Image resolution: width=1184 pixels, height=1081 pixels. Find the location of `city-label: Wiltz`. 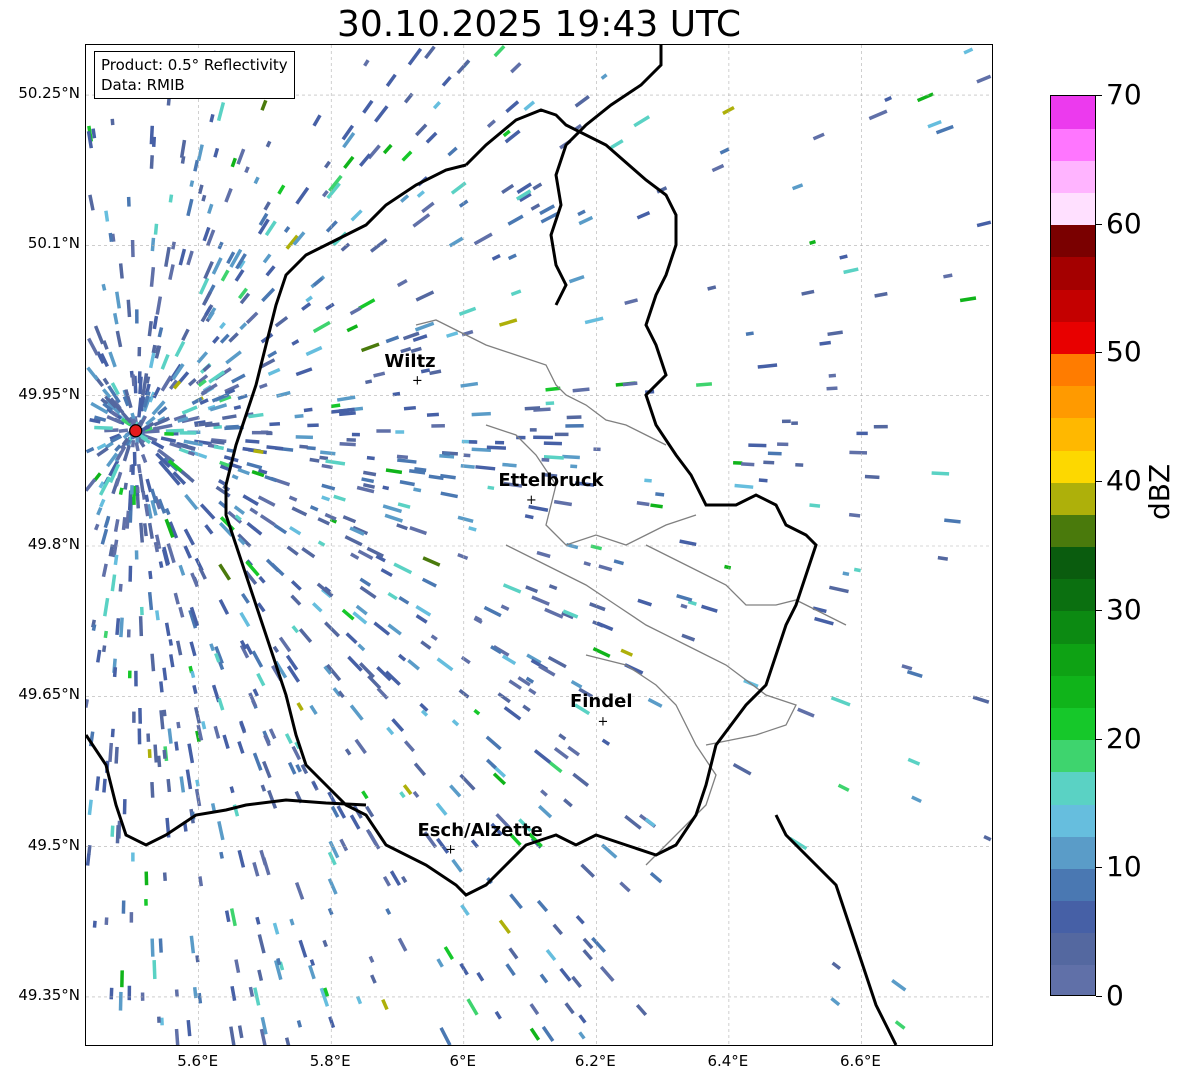

city-label: Wiltz is located at coordinates (410, 361).